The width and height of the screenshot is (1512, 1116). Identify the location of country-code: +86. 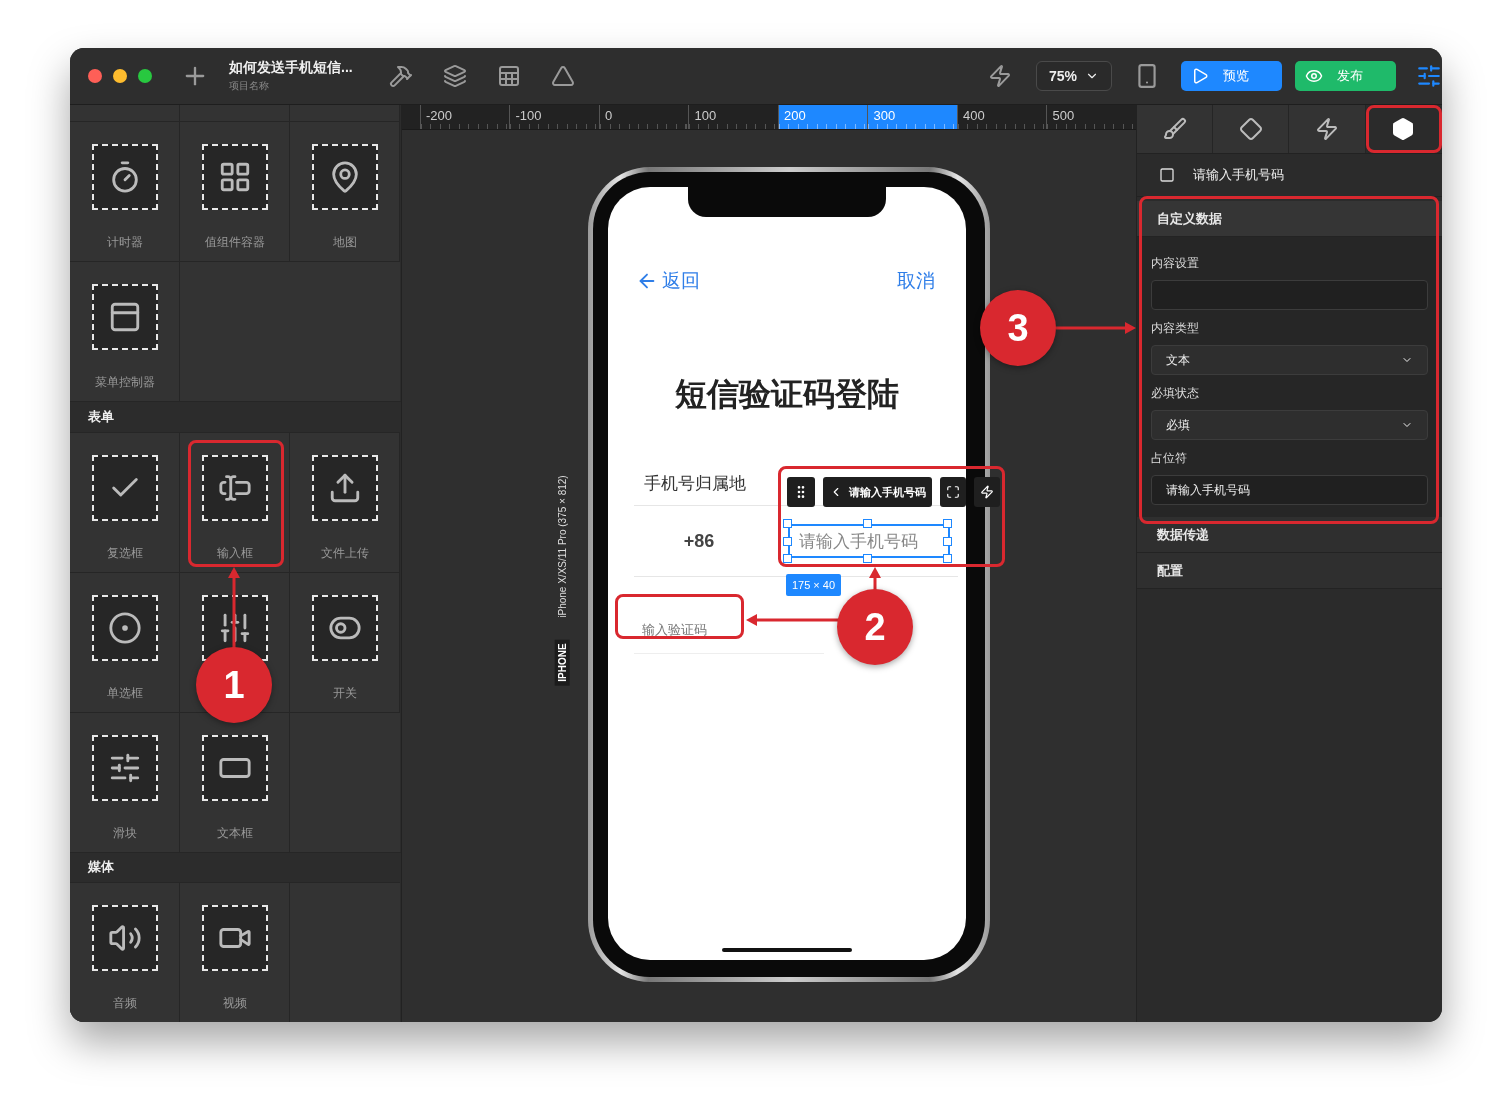
(699, 541).